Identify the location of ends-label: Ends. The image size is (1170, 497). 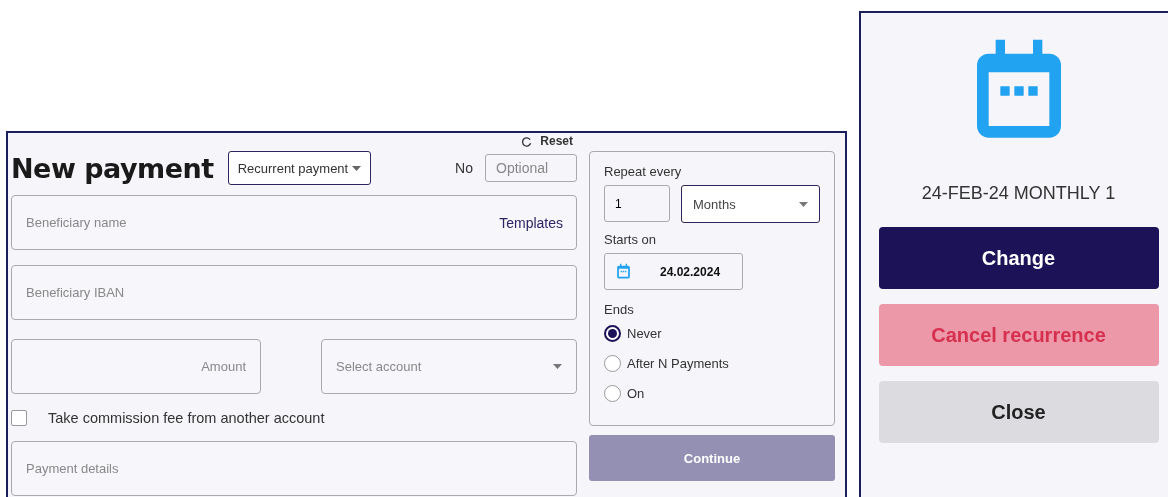
(619, 309).